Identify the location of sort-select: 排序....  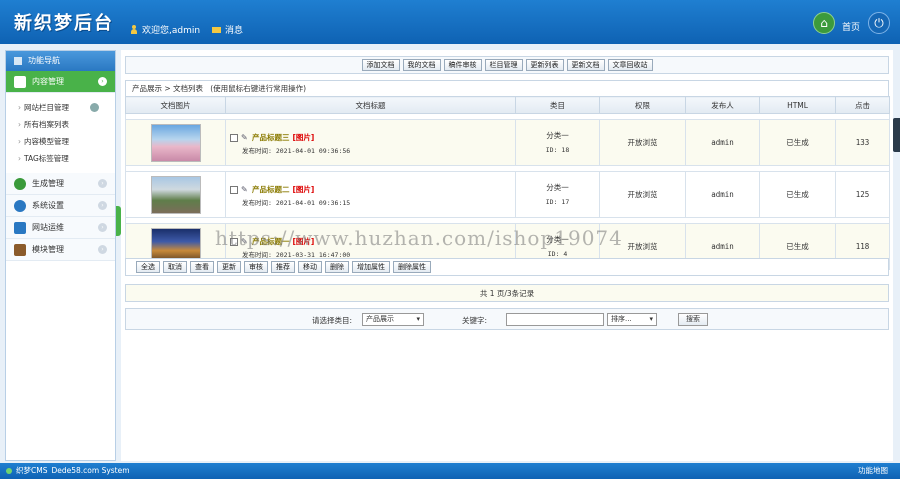
(632, 319).